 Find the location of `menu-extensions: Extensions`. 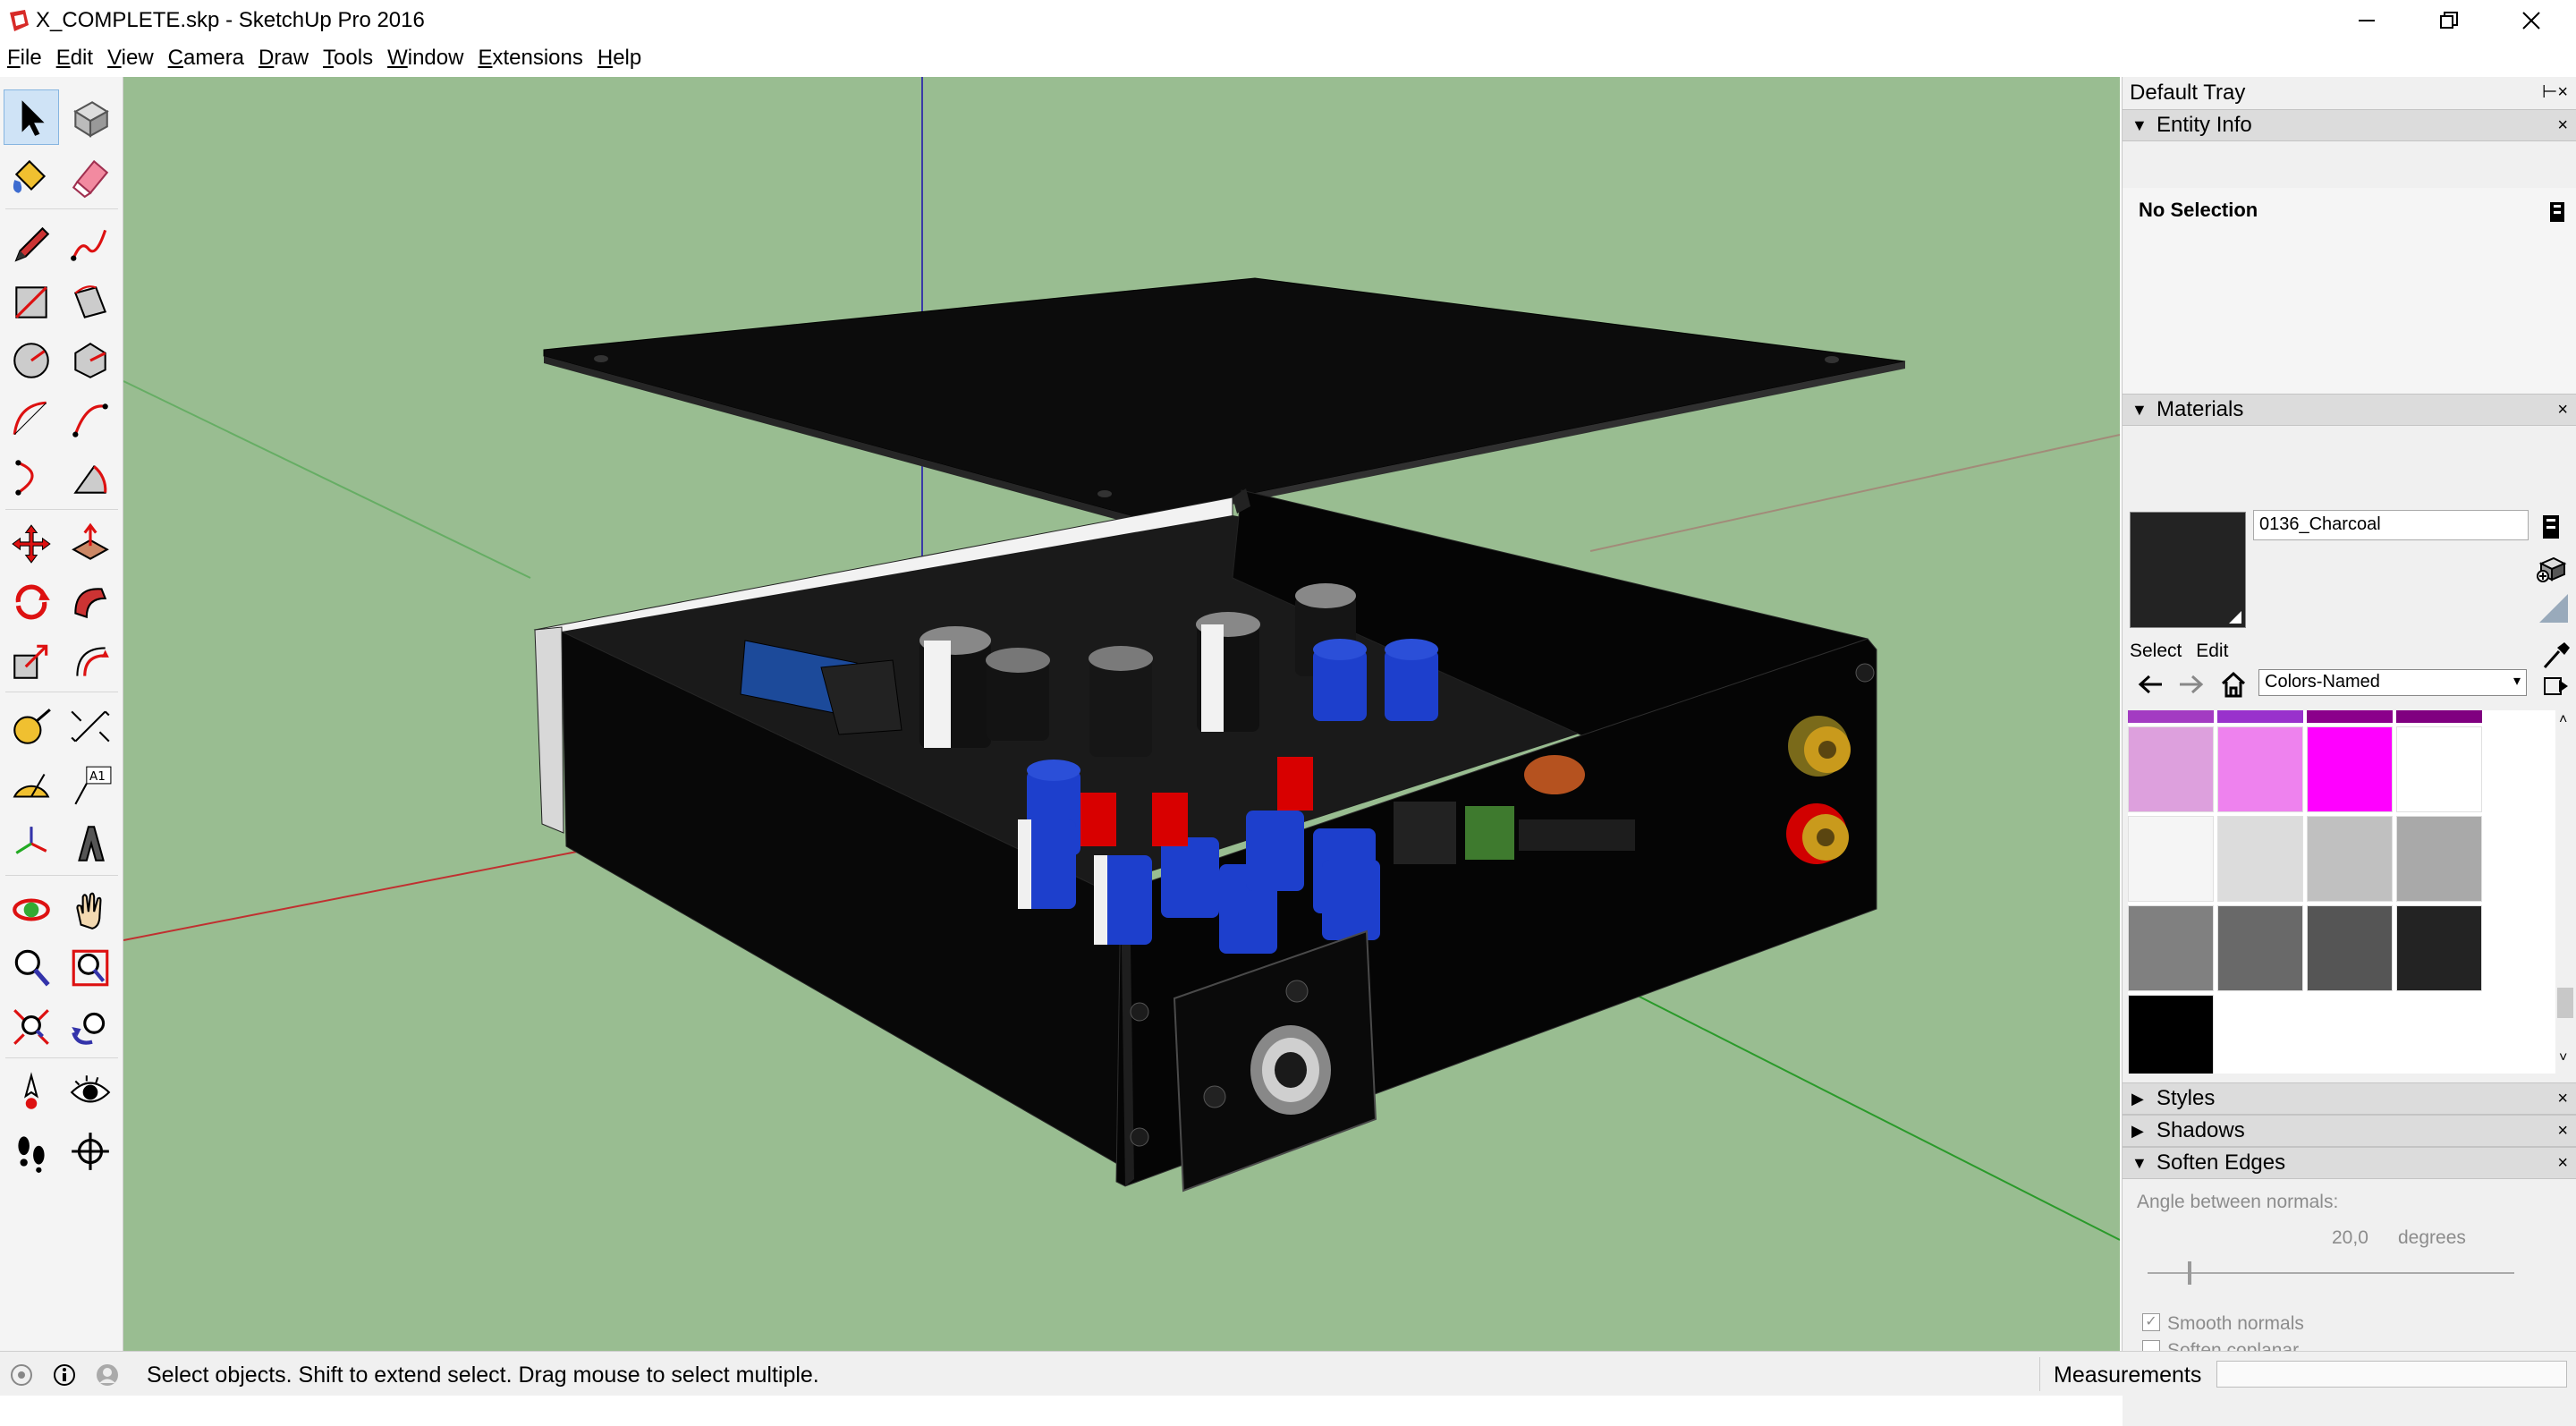

menu-extensions: Extensions is located at coordinates (530, 58).